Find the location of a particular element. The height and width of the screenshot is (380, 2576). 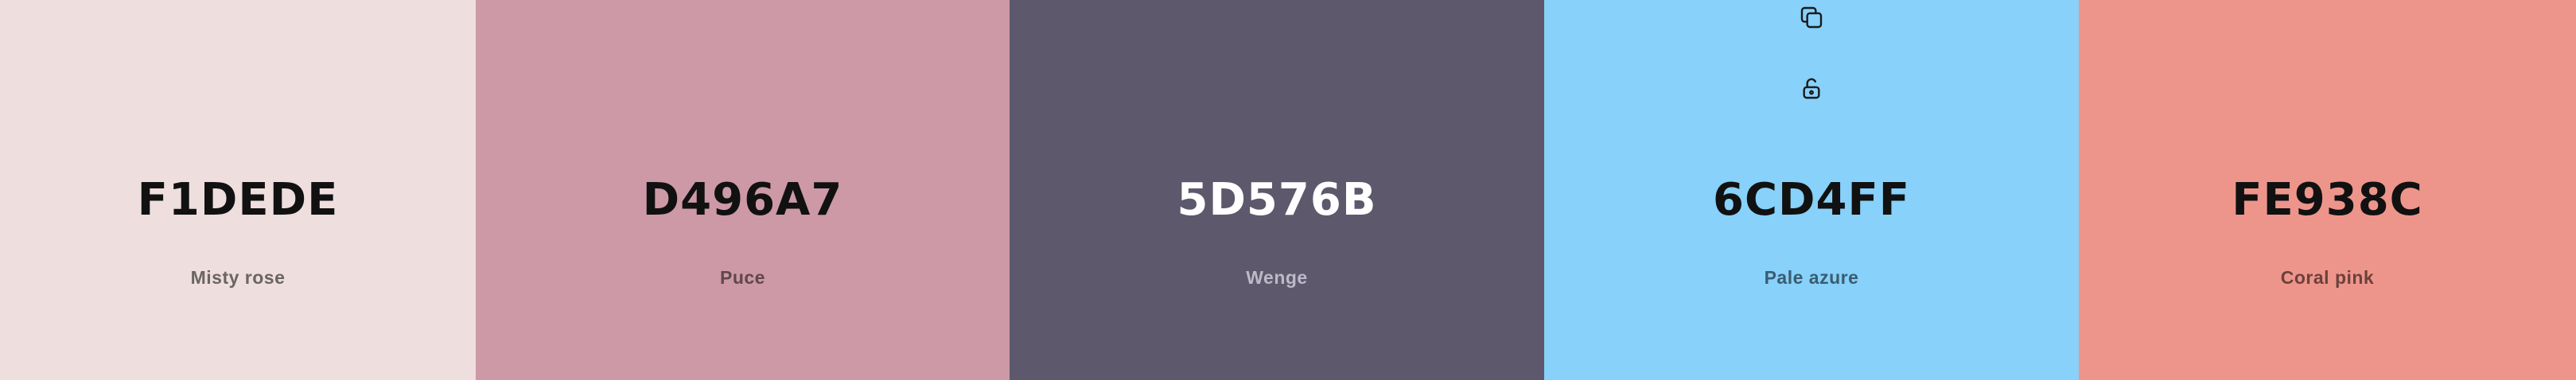

swatch-hex-code: F1DEDE is located at coordinates (238, 200).